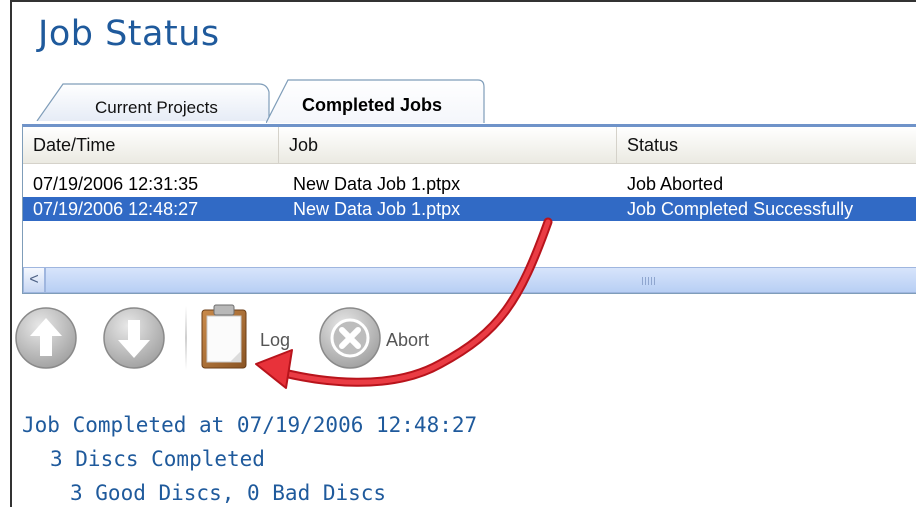 The height and width of the screenshot is (507, 916). I want to click on horizontal-scrollbar: <, so click(469, 280).